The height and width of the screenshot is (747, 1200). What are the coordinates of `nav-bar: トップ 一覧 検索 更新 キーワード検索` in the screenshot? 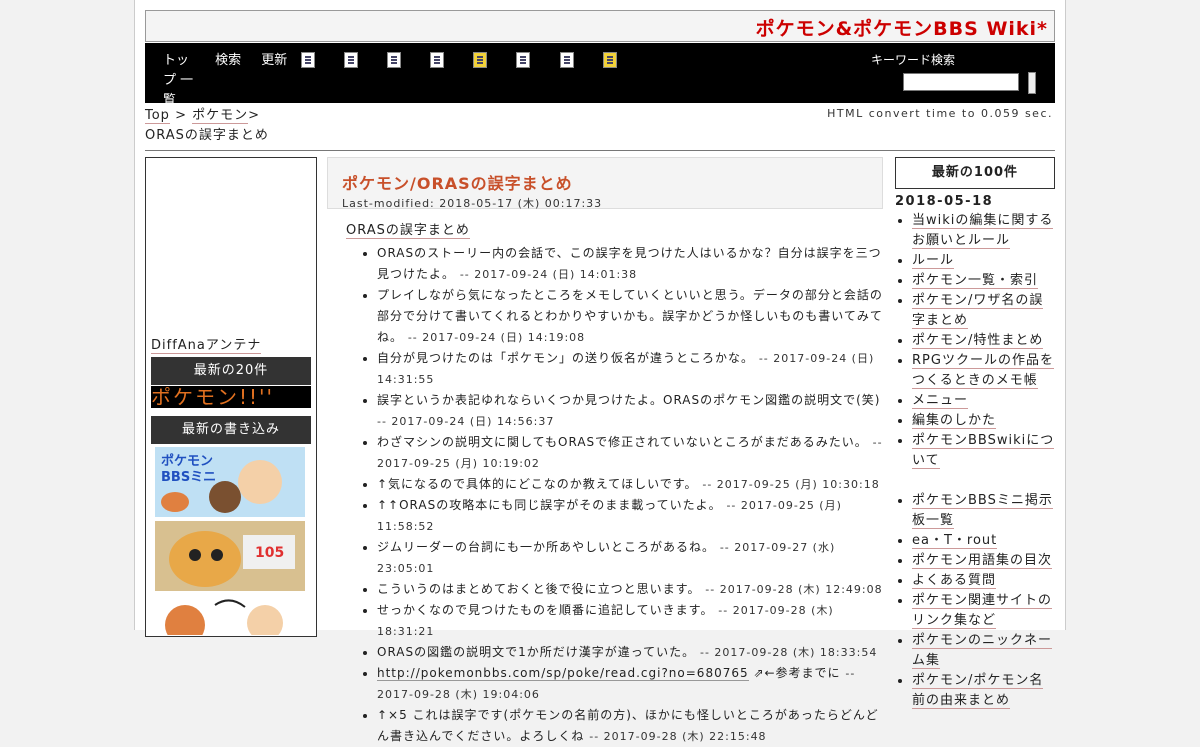 It's located at (600, 75).